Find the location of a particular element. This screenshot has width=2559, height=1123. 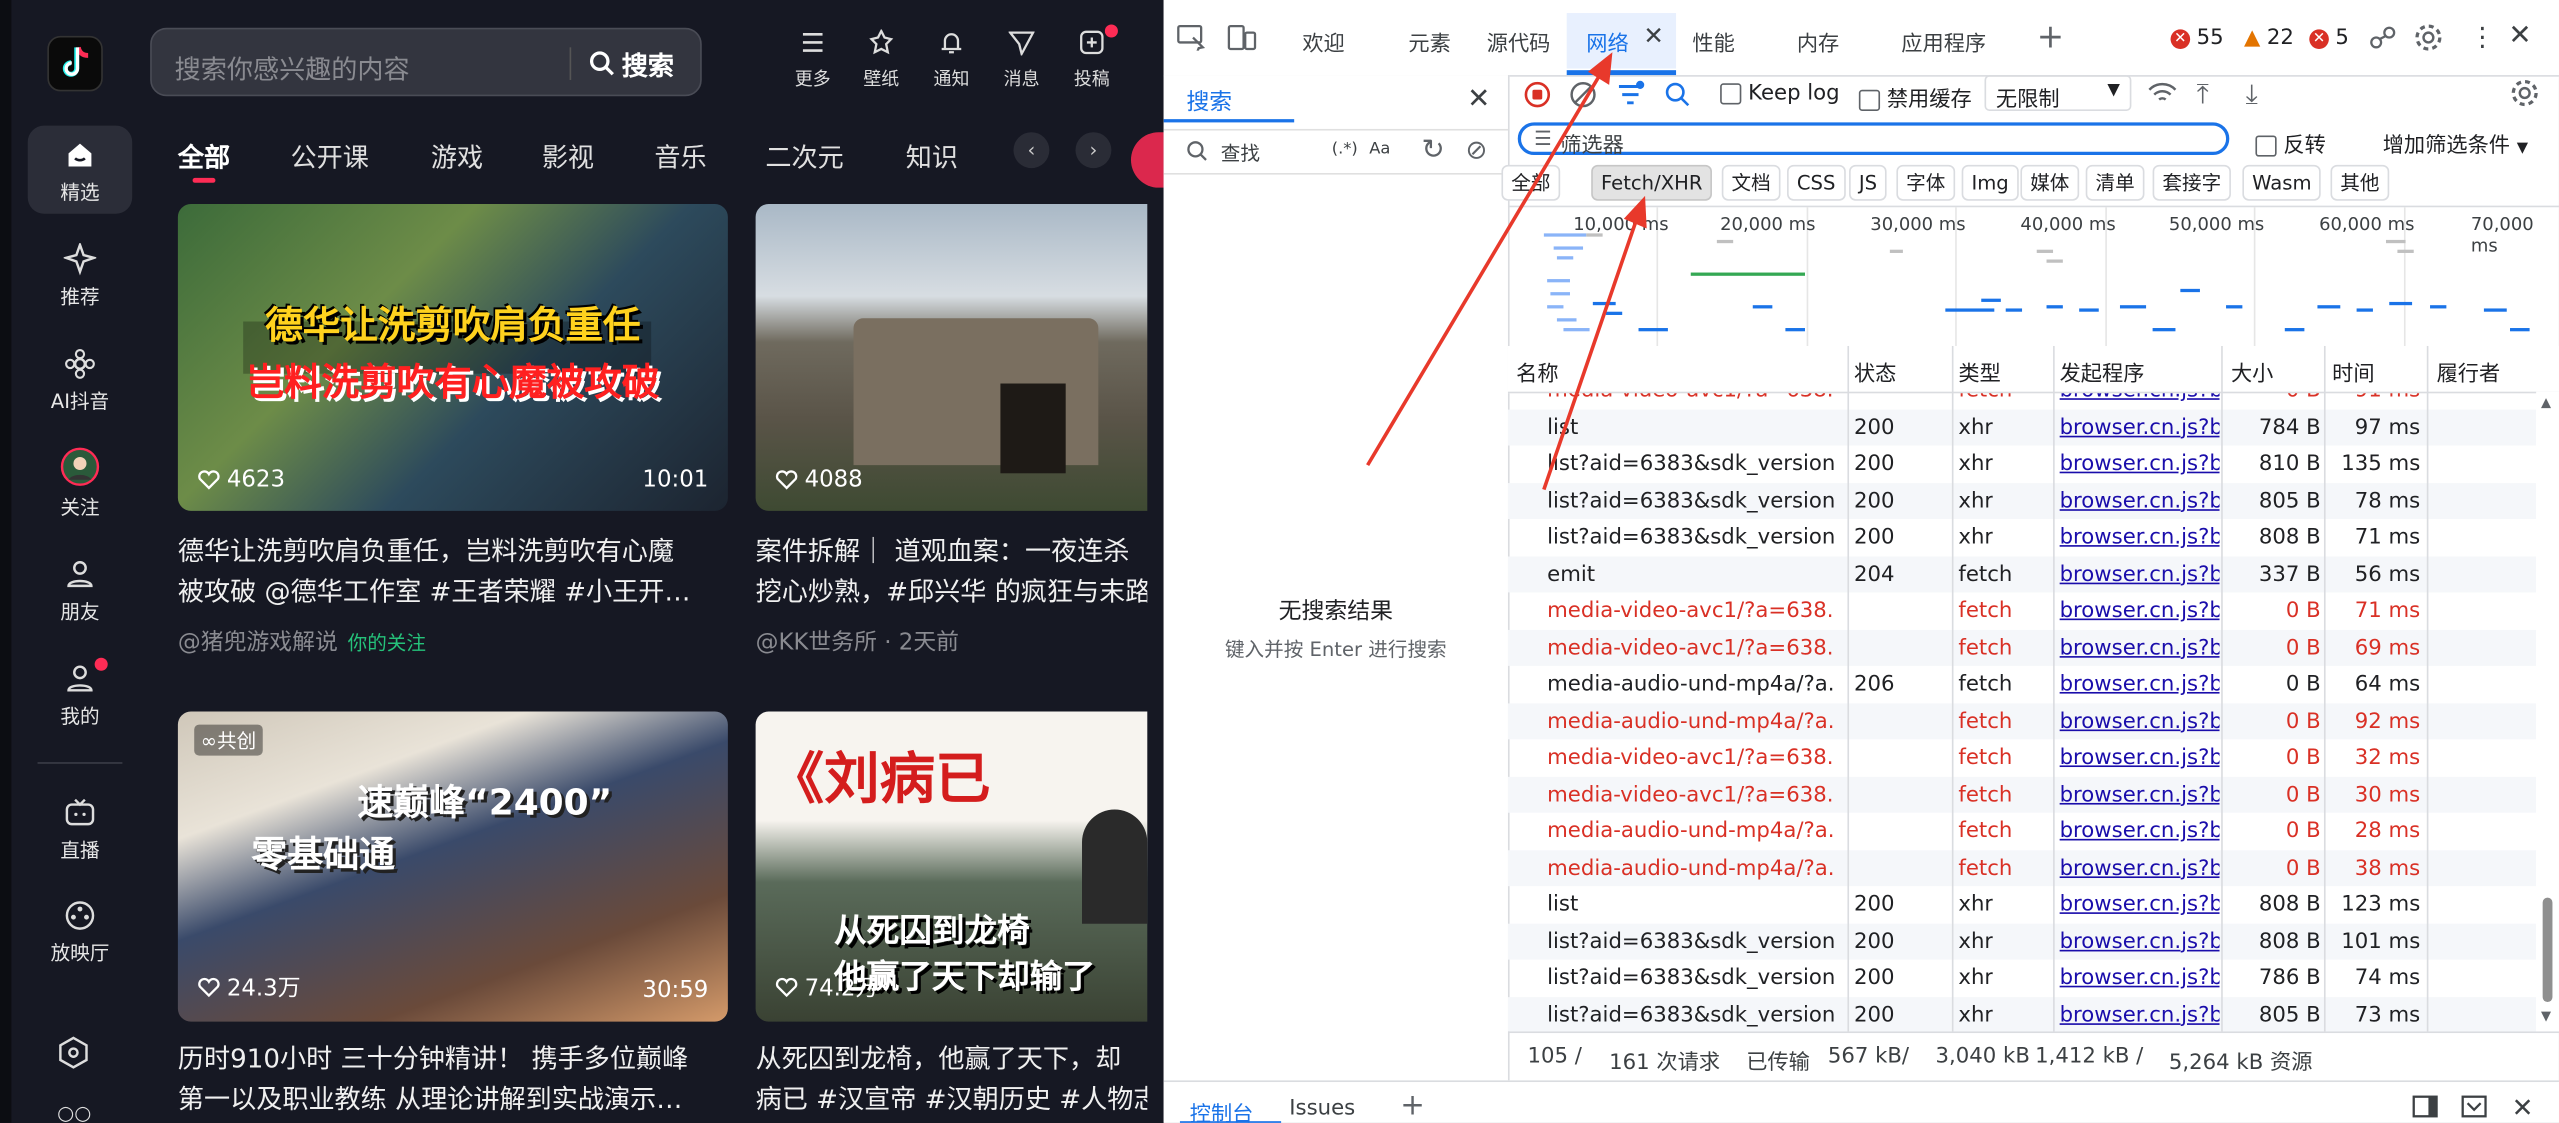

filter-chip-img: Img is located at coordinates (1990, 182).